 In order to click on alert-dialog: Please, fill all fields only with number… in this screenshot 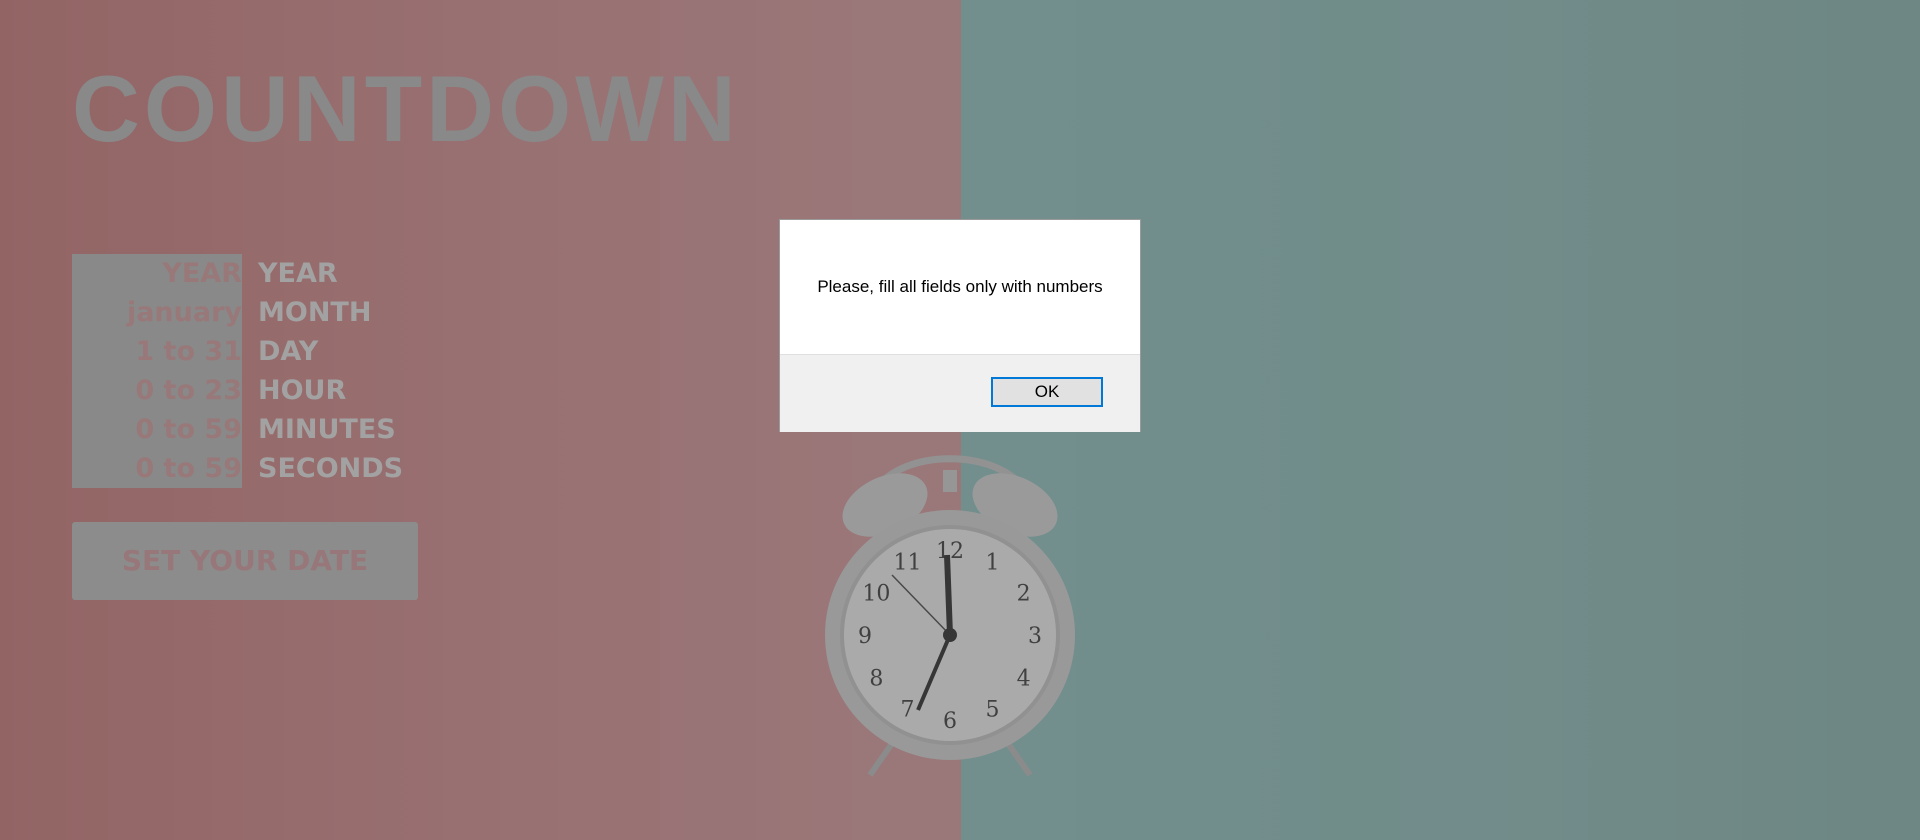, I will do `click(960, 325)`.